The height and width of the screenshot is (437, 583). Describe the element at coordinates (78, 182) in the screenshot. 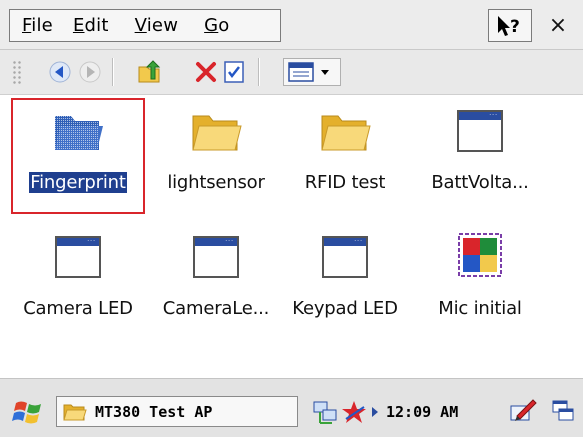

I see `item-label: Fingerprint` at that location.